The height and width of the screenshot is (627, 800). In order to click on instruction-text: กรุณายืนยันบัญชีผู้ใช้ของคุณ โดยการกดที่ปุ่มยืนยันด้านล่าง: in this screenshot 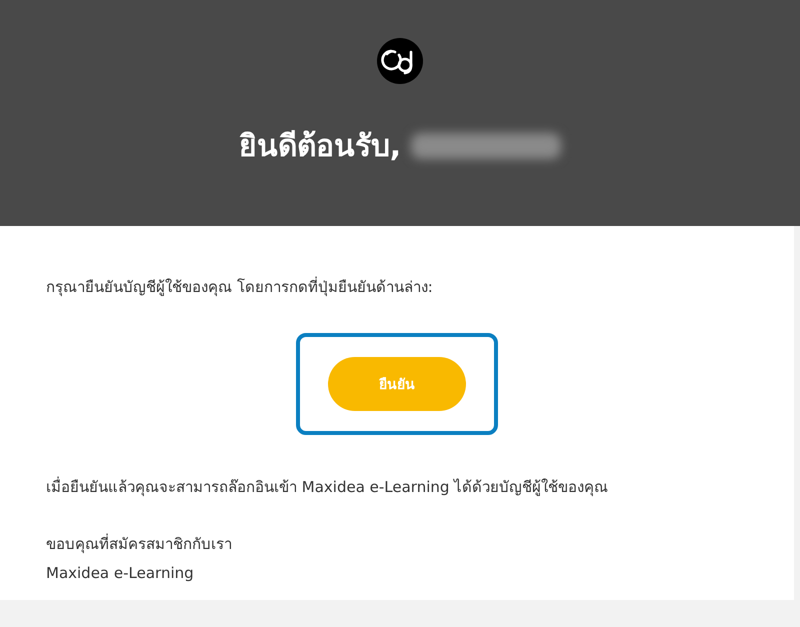, I will do `click(240, 287)`.